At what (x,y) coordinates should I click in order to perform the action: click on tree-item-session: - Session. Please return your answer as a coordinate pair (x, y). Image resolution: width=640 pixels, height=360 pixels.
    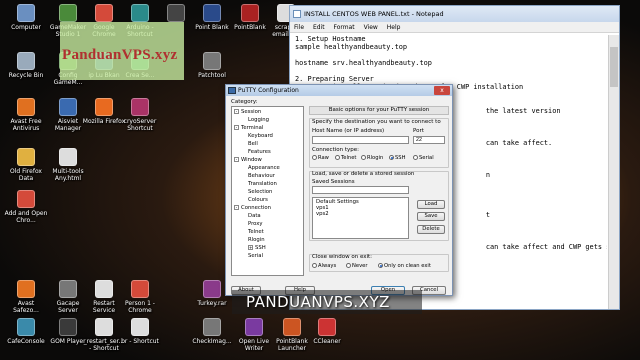
    Looking at the image, I should click on (247, 112).